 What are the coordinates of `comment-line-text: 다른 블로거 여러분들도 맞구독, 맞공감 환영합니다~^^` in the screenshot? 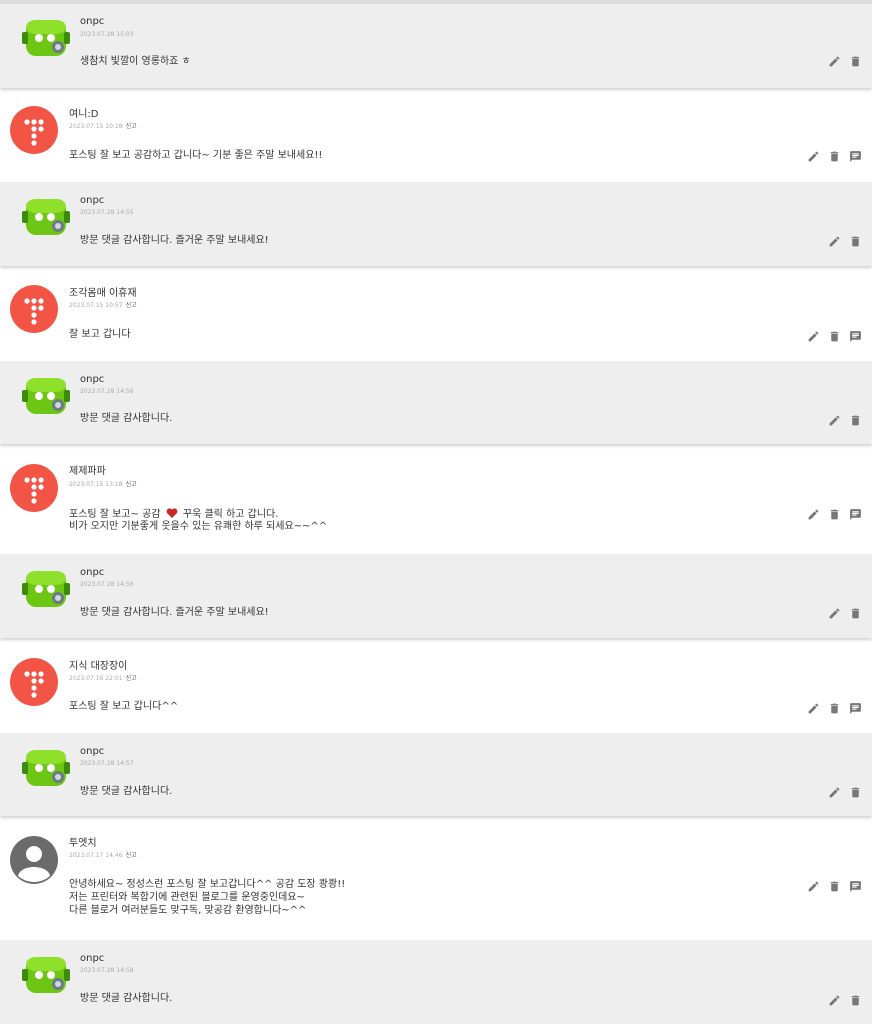 It's located at (188, 910).